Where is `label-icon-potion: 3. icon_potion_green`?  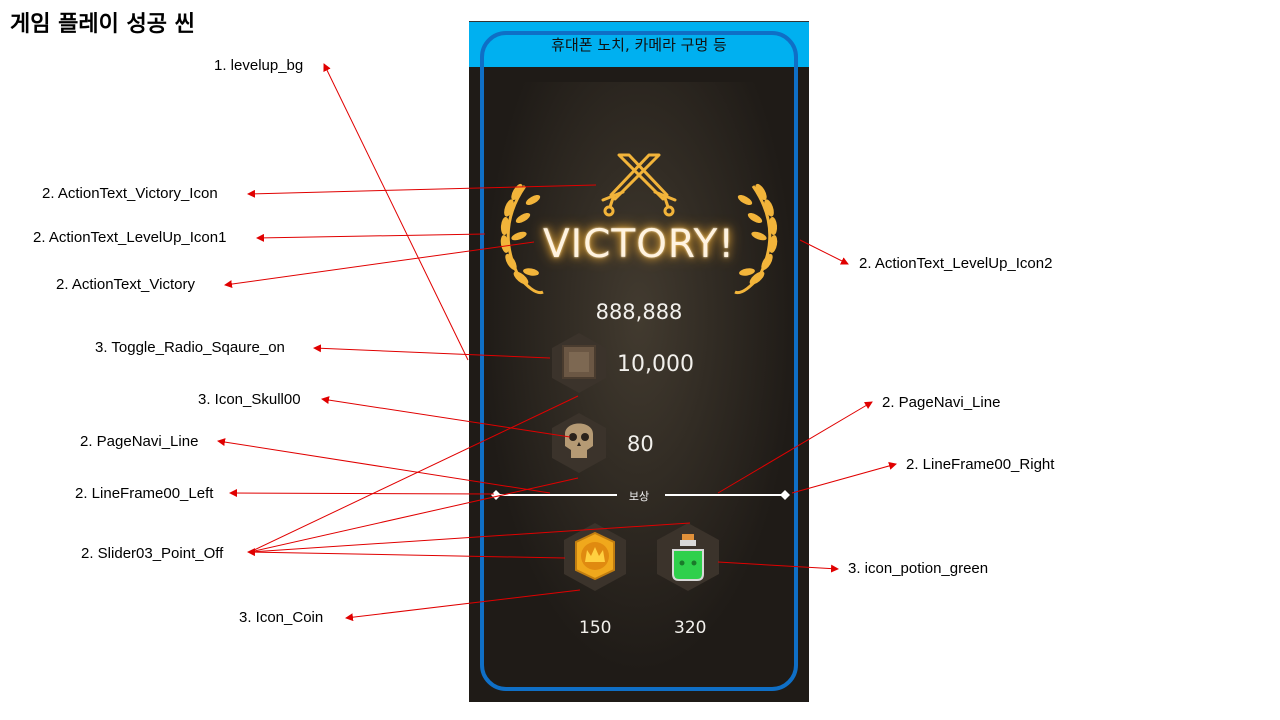
label-icon-potion: 3. icon_potion_green is located at coordinates (918, 568).